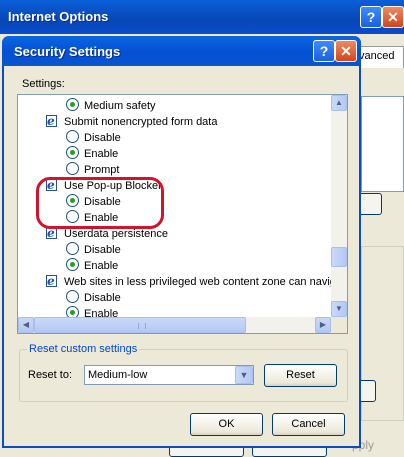  I want to click on setting-category: e Submit nonencrypted form data, so click(131, 122).